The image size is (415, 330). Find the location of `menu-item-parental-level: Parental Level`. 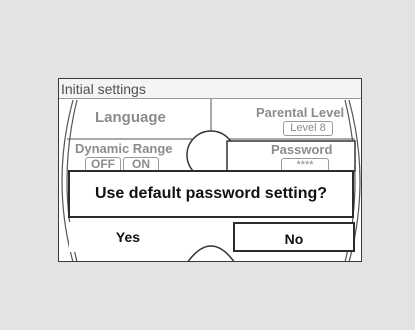

menu-item-parental-level: Parental Level is located at coordinates (300, 112).